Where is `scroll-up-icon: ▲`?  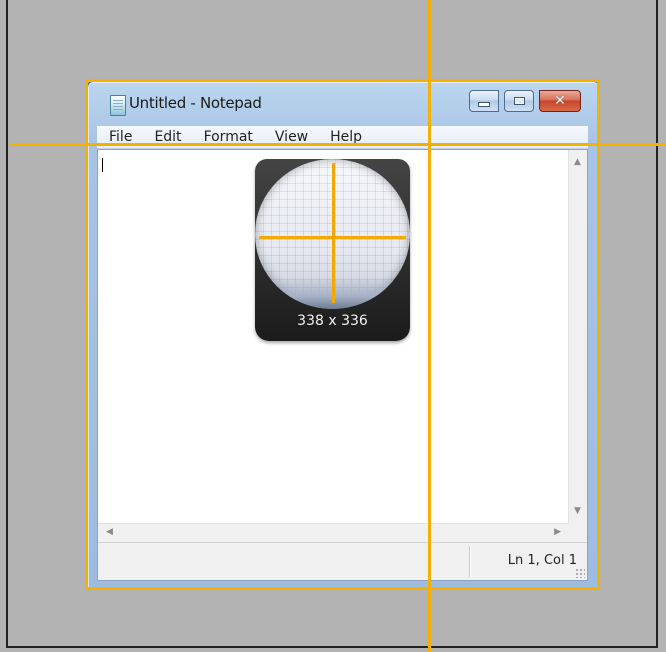
scroll-up-icon: ▲ is located at coordinates (577, 162).